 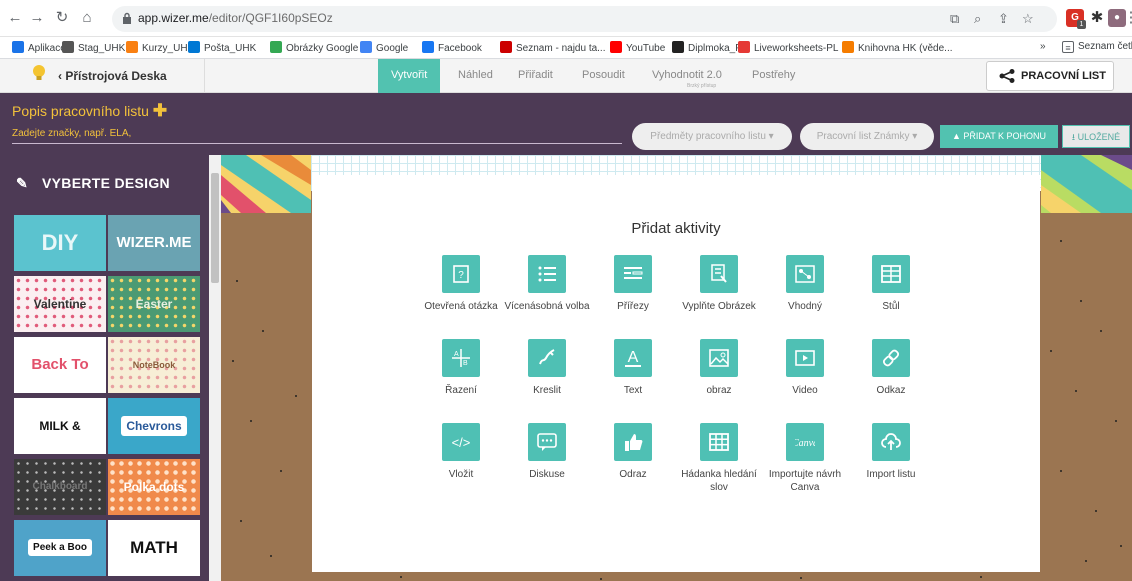 I want to click on import-icon, so click(x=891, y=442).